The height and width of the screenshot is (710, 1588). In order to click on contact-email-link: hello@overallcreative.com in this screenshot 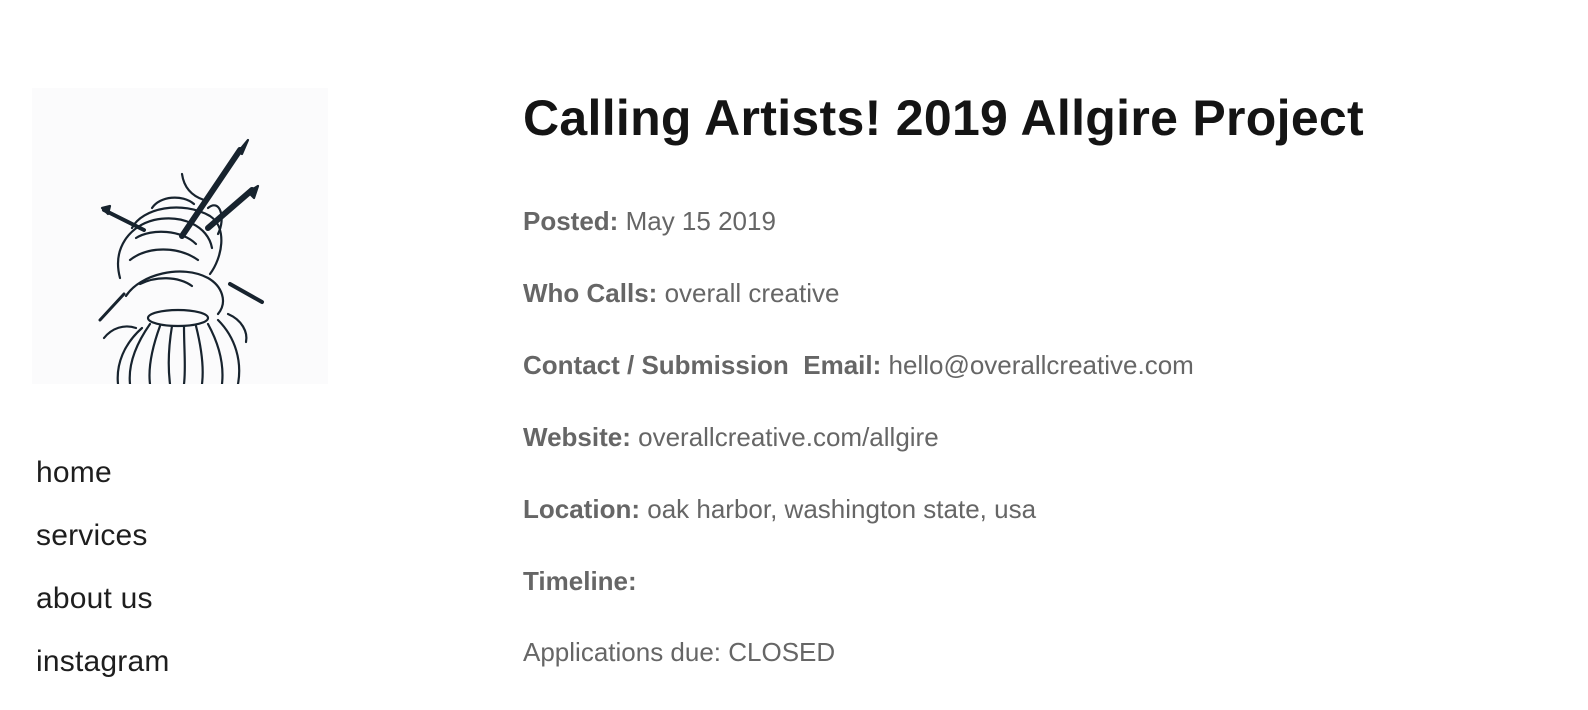, I will do `click(1041, 365)`.